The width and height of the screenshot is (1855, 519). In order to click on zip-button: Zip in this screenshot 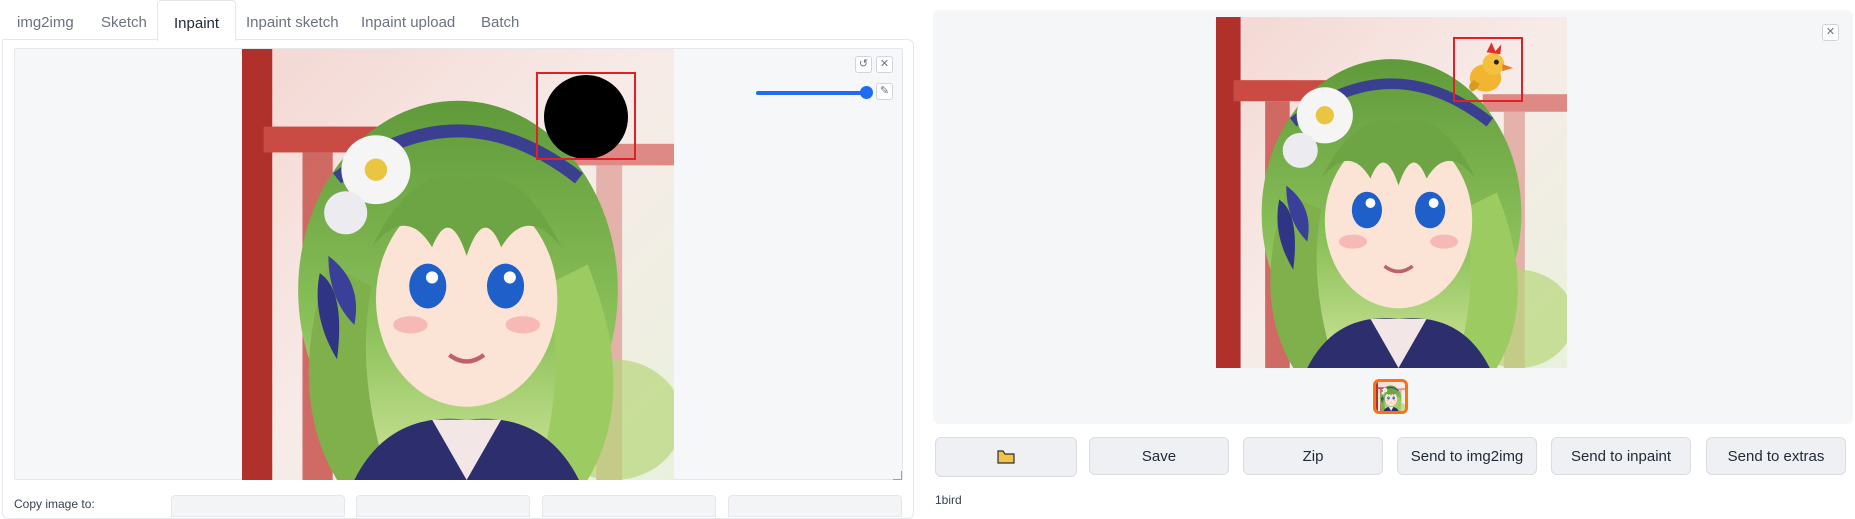, I will do `click(1313, 456)`.